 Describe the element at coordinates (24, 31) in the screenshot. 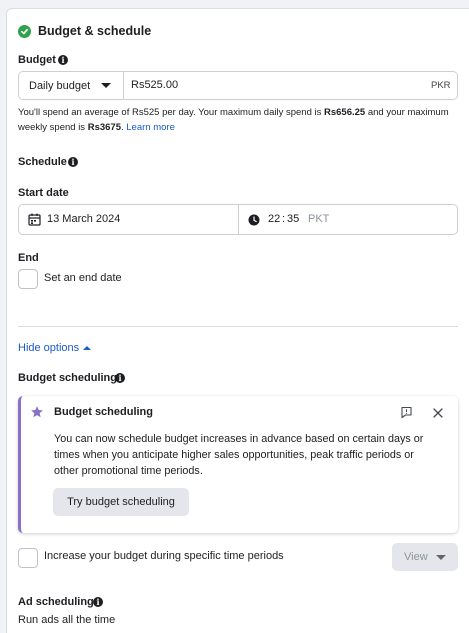

I see `check-circle-icon` at that location.